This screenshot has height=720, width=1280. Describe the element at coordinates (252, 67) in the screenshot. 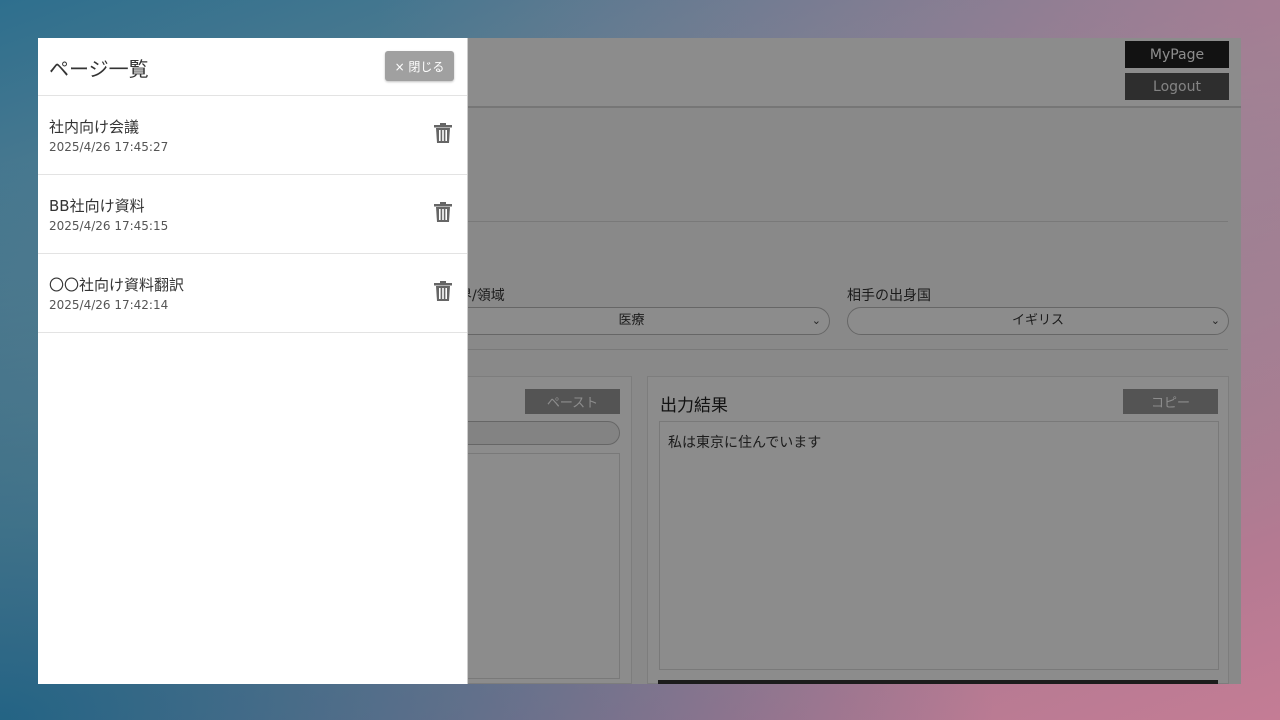

I see `drawer-header: ページ一覧 × 閉じる` at that location.